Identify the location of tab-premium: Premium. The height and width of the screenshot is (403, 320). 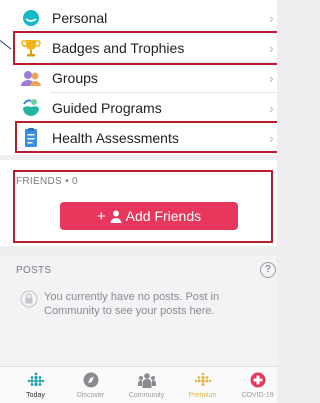
(202, 385).